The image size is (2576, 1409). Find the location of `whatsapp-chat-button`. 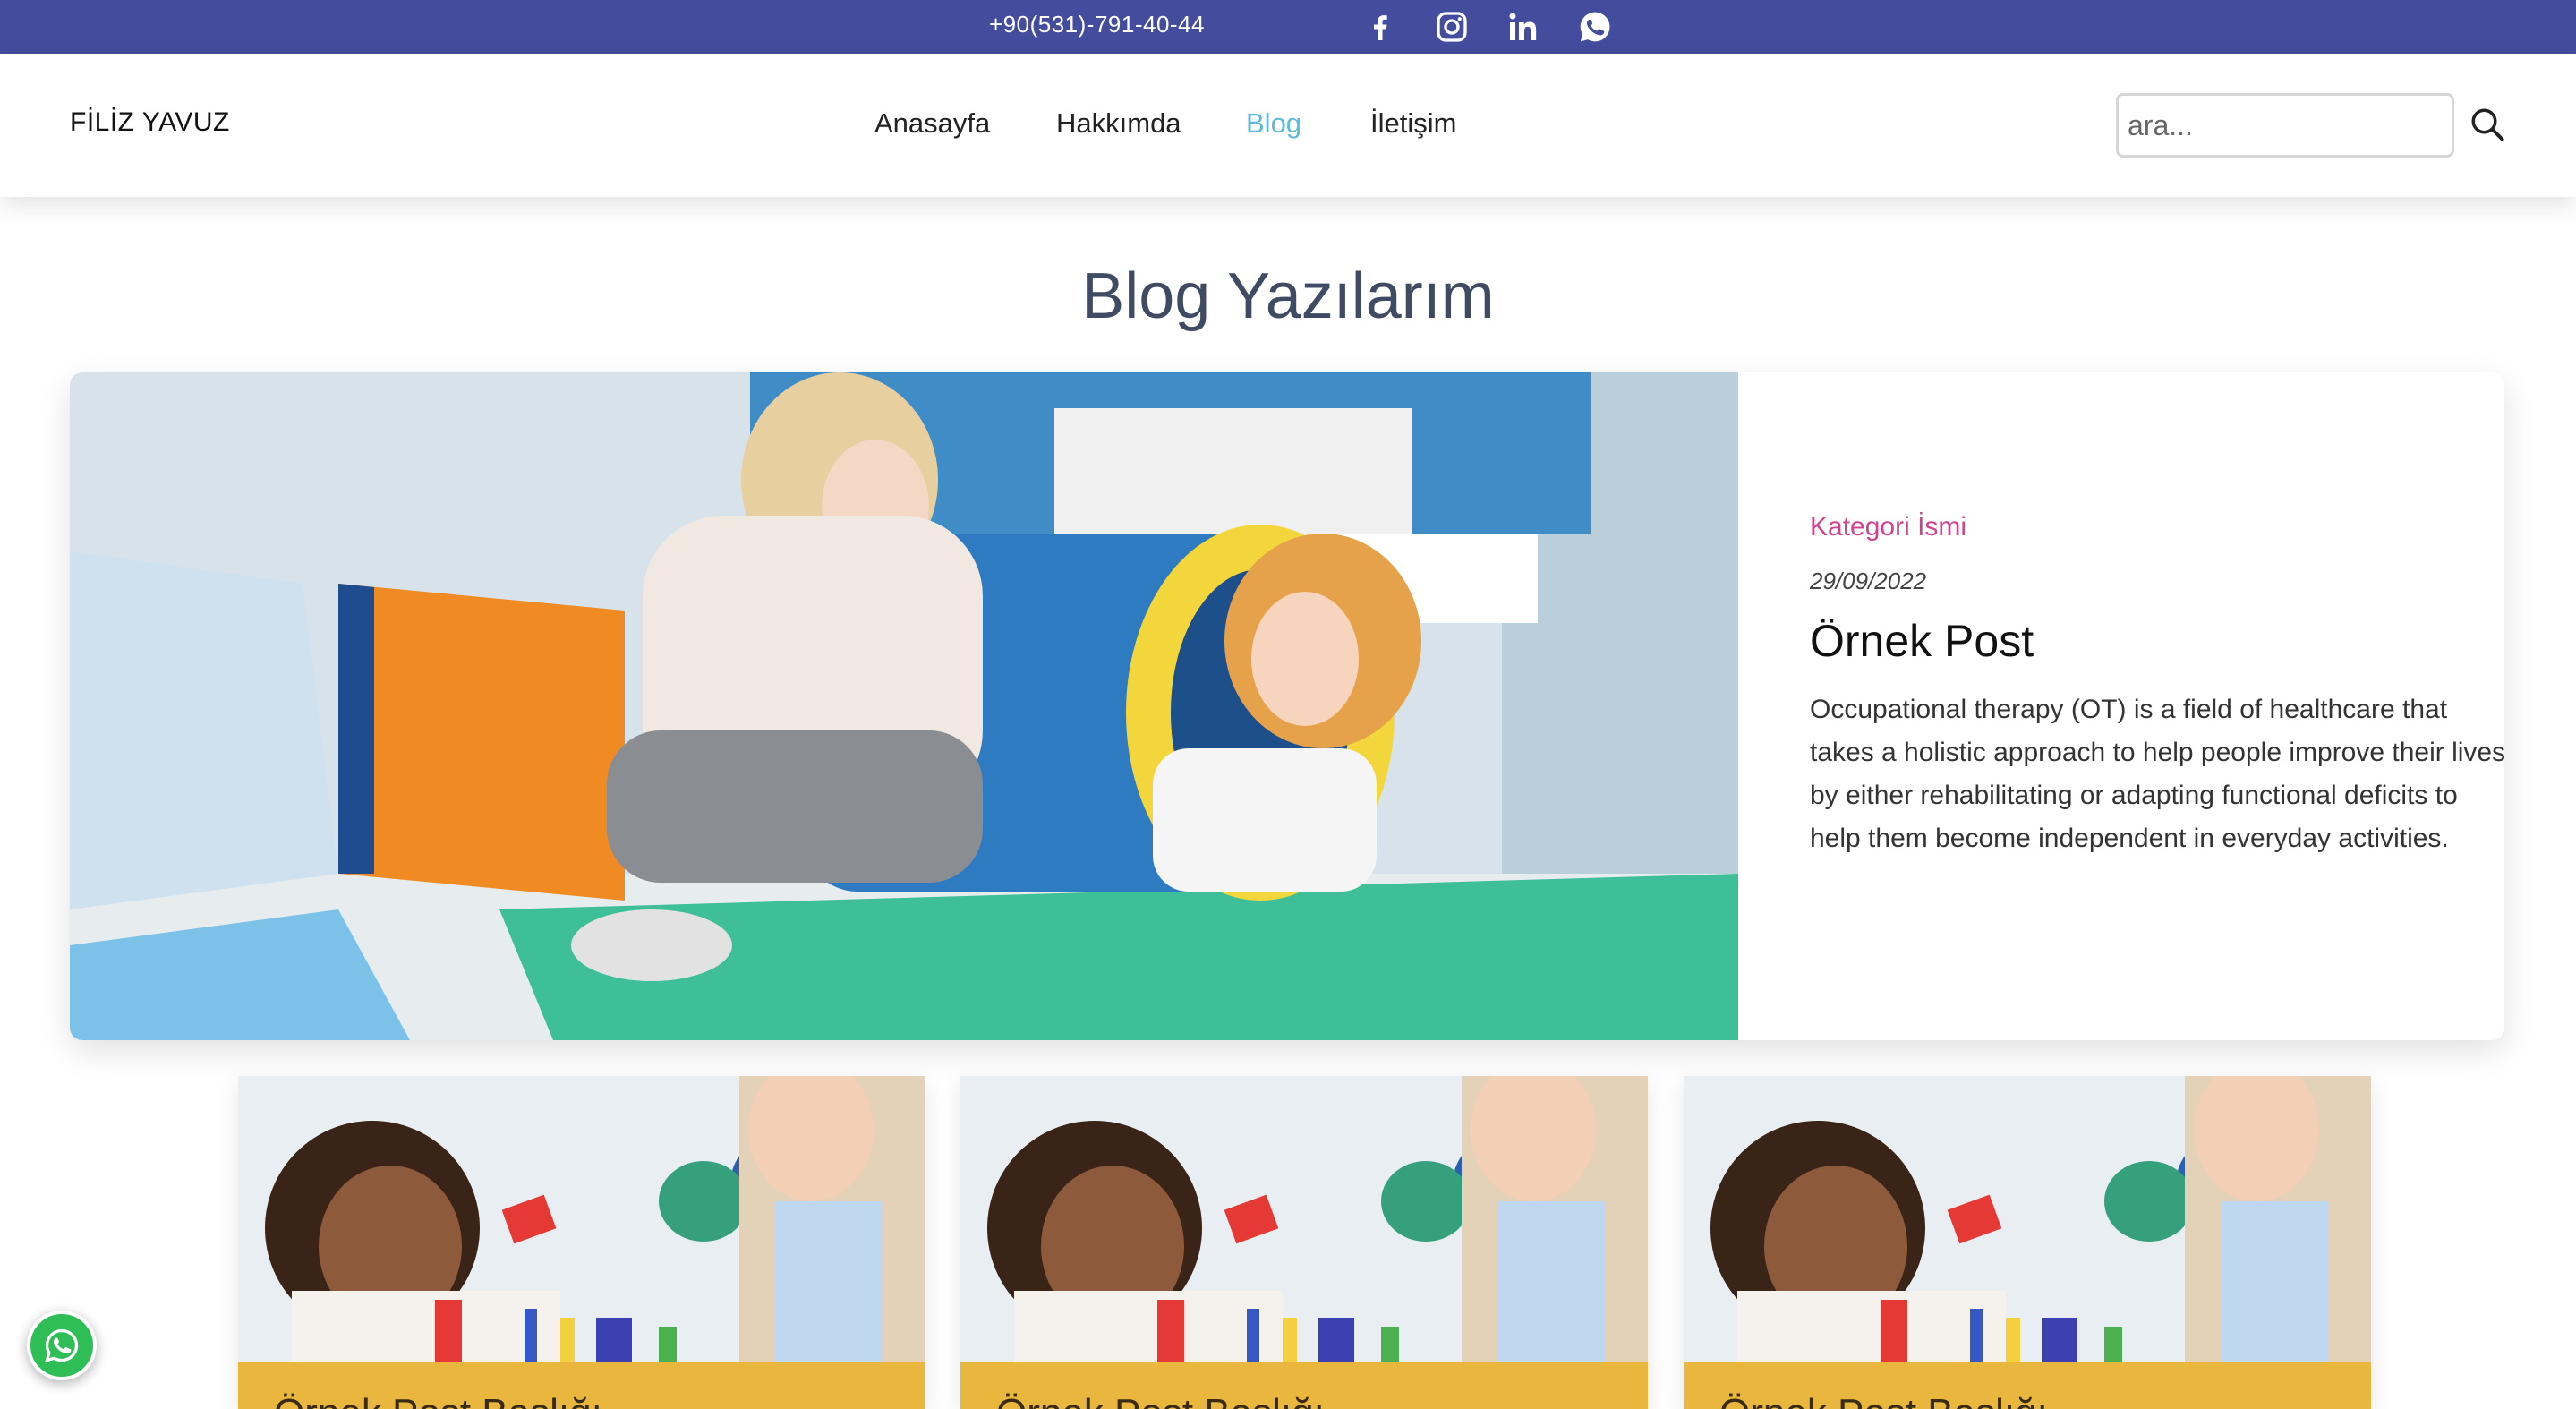

whatsapp-chat-button is located at coordinates (62, 1346).